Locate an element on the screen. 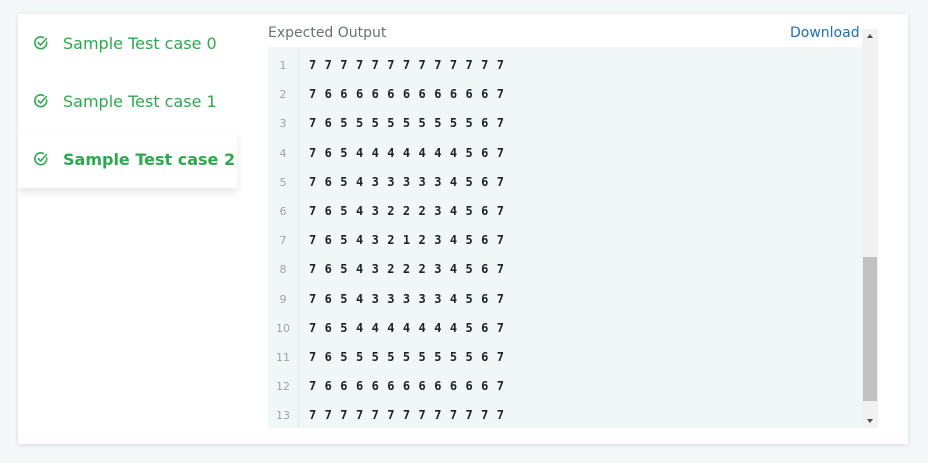  code-line: 9 7 6 5 4 3 3 3 3 3 4 5 6 7 is located at coordinates (565, 299).